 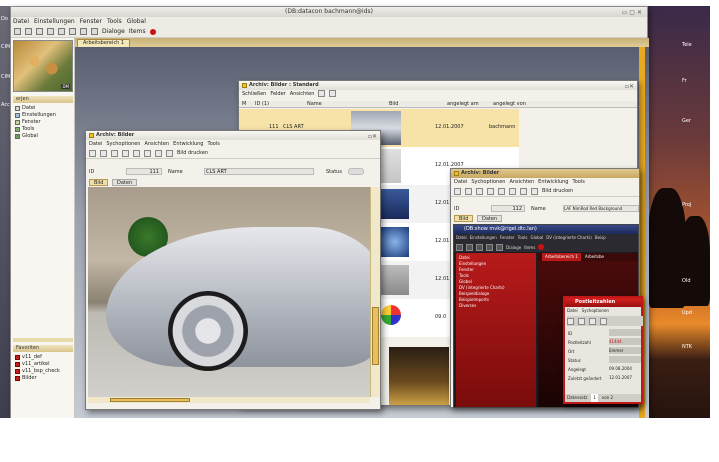 What do you see at coordinates (144, 171) in the screenshot?
I see `id-field: 111` at bounding box center [144, 171].